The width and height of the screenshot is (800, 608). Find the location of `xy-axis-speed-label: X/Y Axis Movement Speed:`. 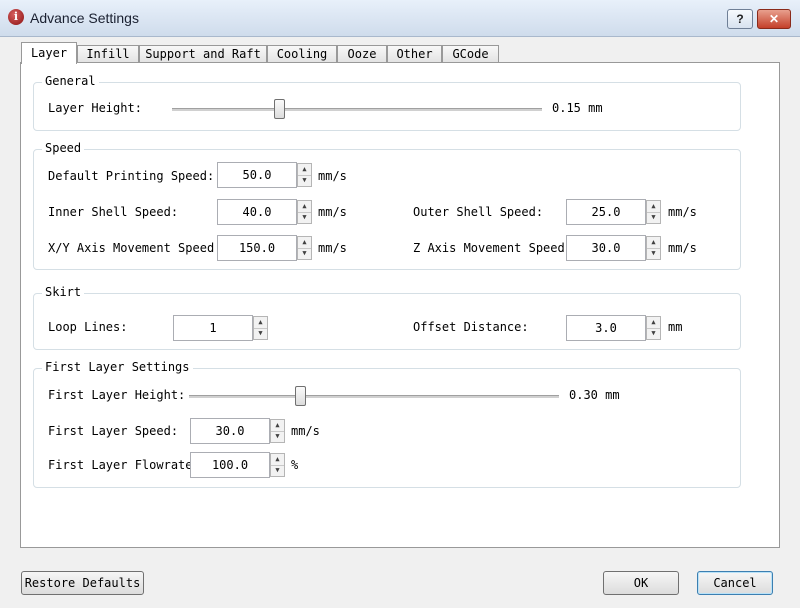

xy-axis-speed-label: X/Y Axis Movement Speed: is located at coordinates (135, 248).